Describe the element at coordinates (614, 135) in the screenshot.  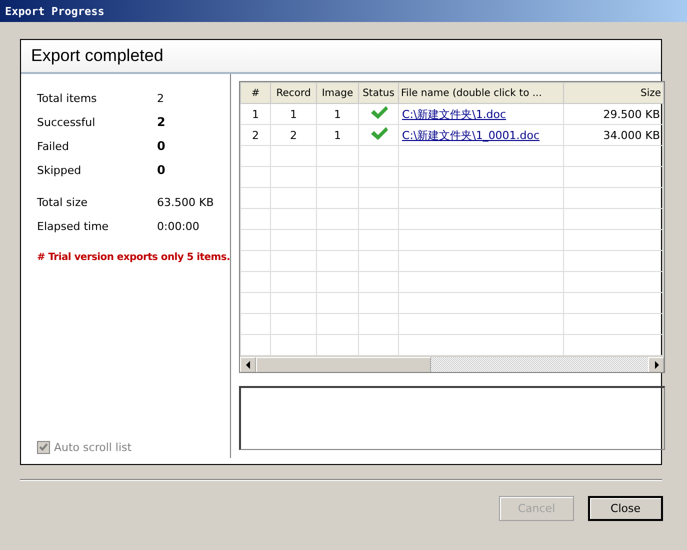
I see `table-cell: 34.000 KB` at that location.